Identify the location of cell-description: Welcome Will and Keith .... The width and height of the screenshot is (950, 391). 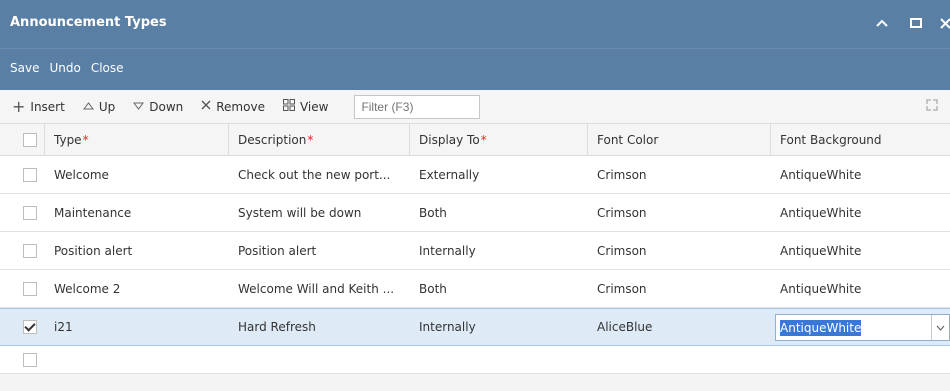
(319, 288).